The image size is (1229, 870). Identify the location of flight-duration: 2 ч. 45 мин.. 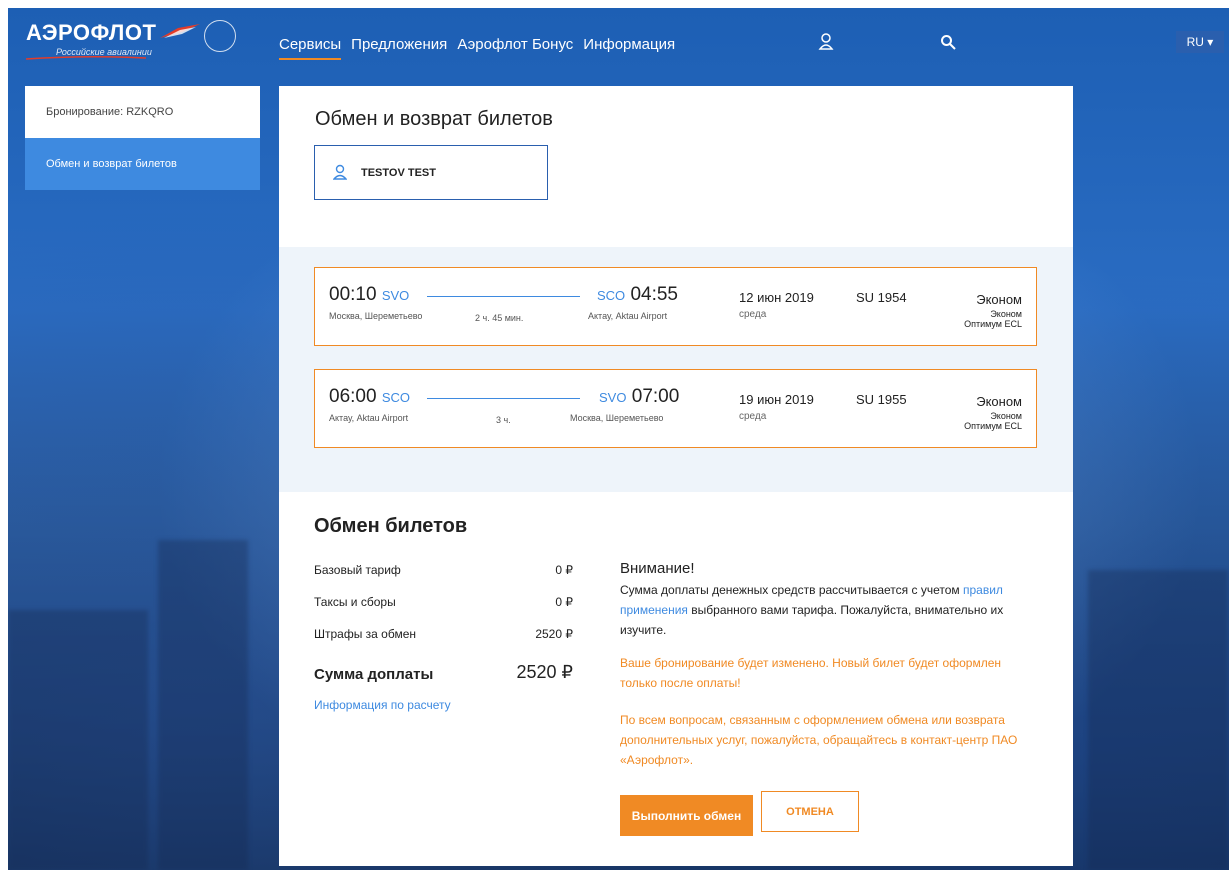
(499, 318).